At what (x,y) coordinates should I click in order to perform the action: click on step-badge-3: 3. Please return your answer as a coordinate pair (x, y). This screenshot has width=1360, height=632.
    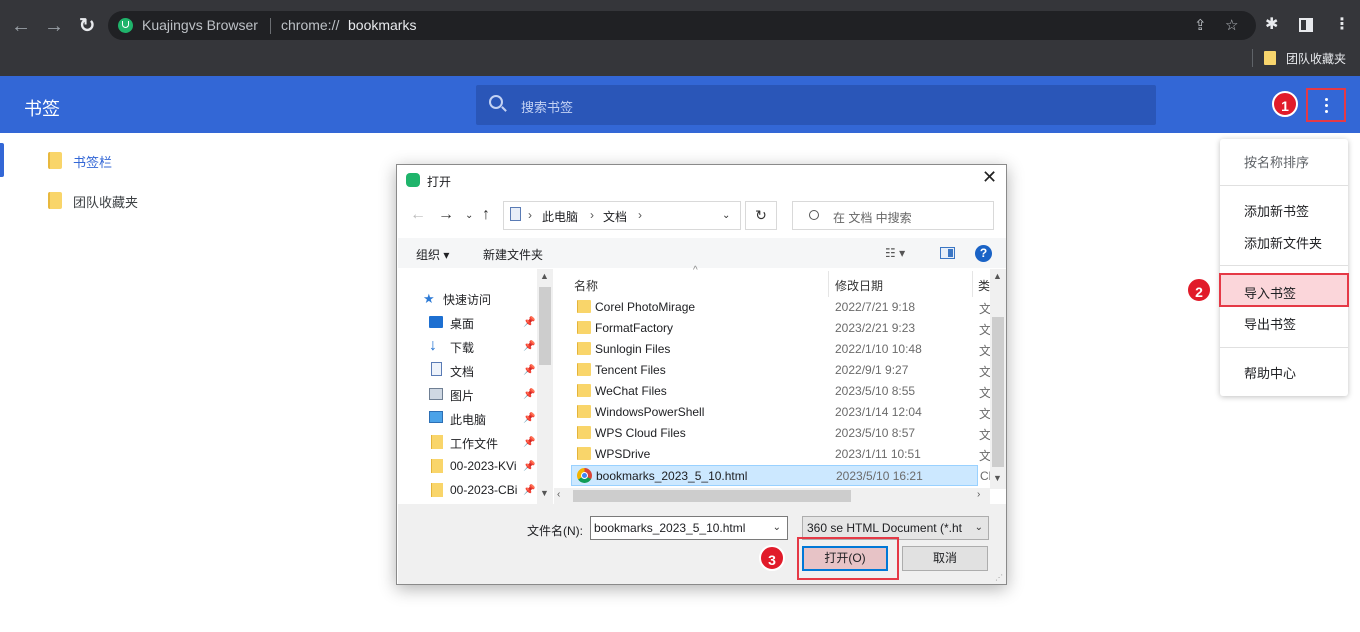
    Looking at the image, I should click on (772, 558).